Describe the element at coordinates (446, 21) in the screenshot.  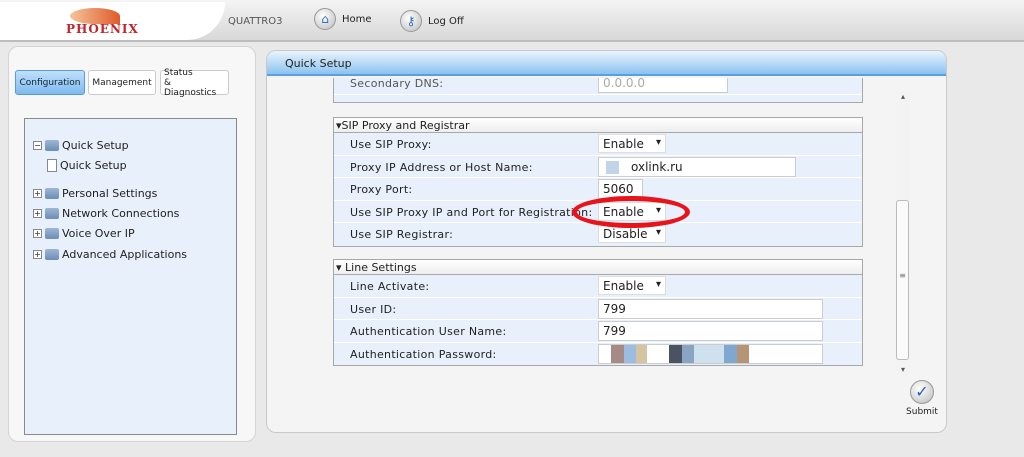
I see `logoff-label: Log Off` at that location.